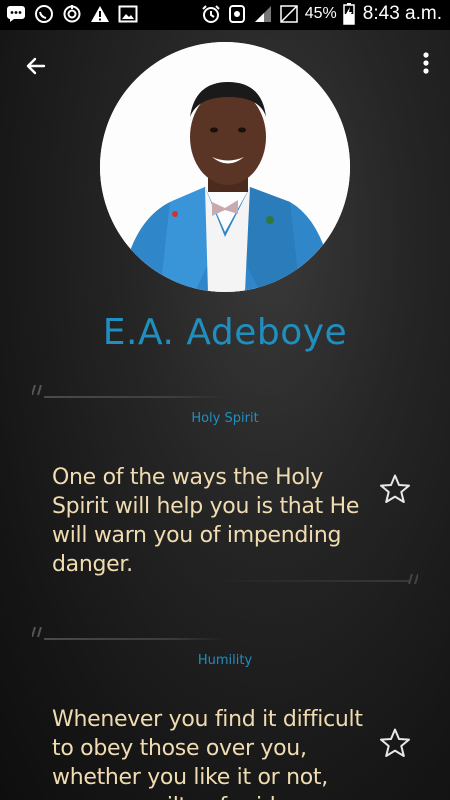 The width and height of the screenshot is (450, 800). I want to click on warning-icon, so click(100, 14).